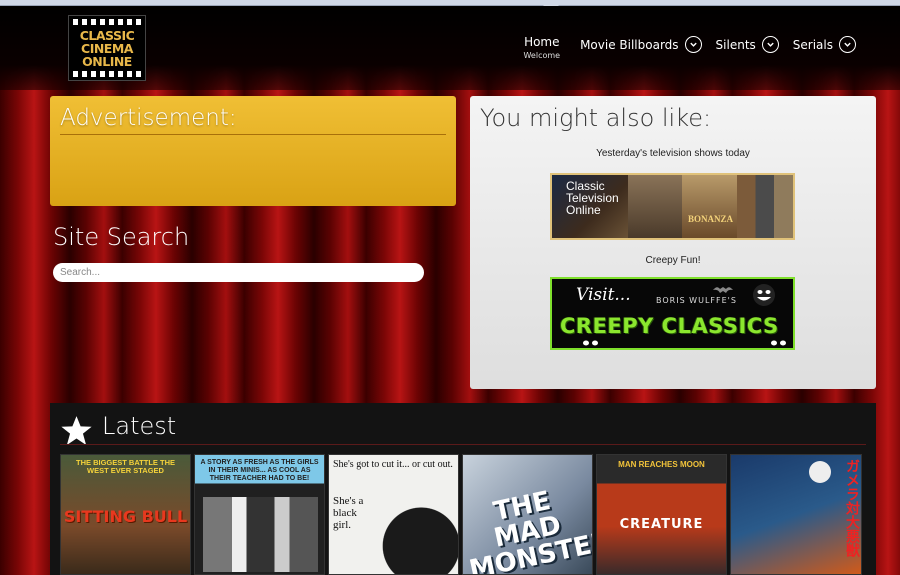 The height and width of the screenshot is (575, 900). Describe the element at coordinates (661, 514) in the screenshot. I see `poster-creature: MAN REACHES MOON CREATURE` at that location.